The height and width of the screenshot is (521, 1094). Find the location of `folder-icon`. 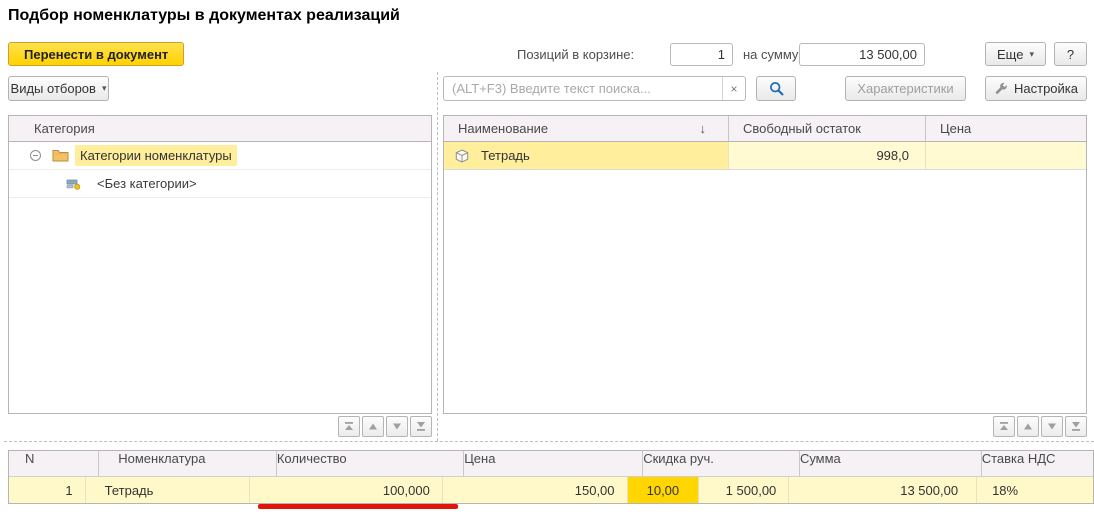

folder-icon is located at coordinates (60, 155).